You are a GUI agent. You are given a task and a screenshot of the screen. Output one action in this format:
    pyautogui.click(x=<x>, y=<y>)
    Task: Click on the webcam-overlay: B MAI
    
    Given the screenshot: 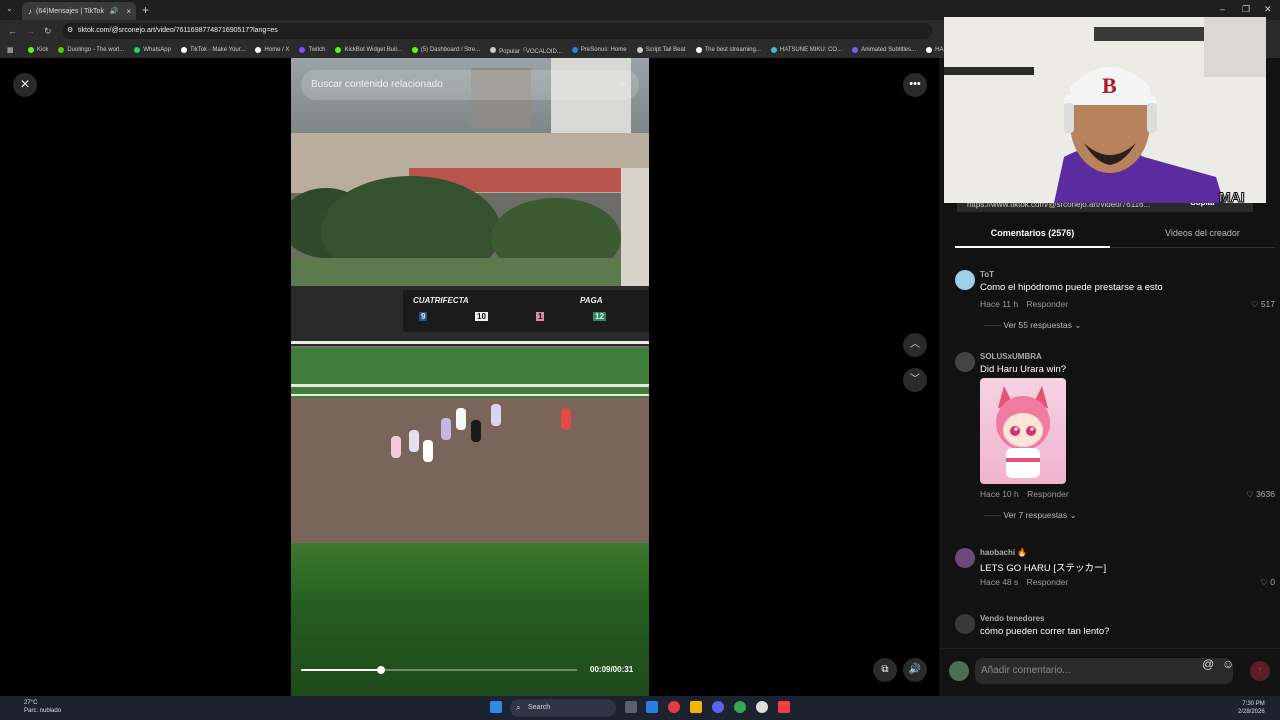 What is the action you would take?
    pyautogui.click(x=1105, y=110)
    